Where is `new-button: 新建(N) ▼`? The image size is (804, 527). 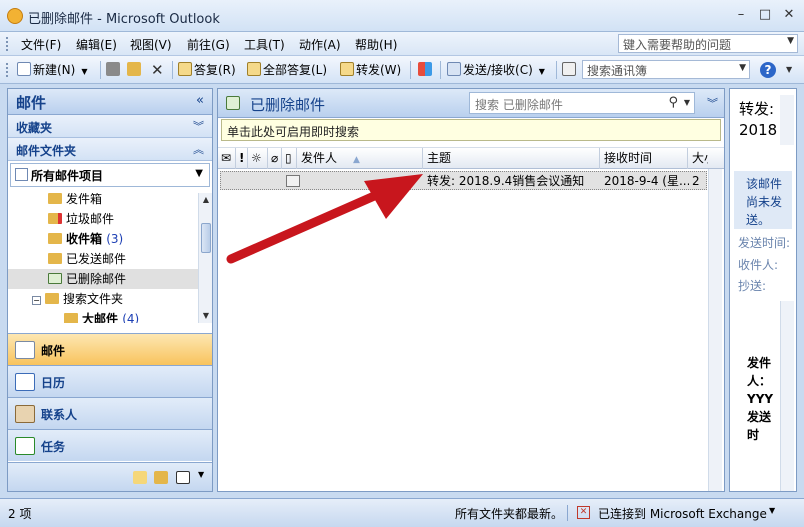 new-button: 新建(N) ▼ is located at coordinates (52, 70).